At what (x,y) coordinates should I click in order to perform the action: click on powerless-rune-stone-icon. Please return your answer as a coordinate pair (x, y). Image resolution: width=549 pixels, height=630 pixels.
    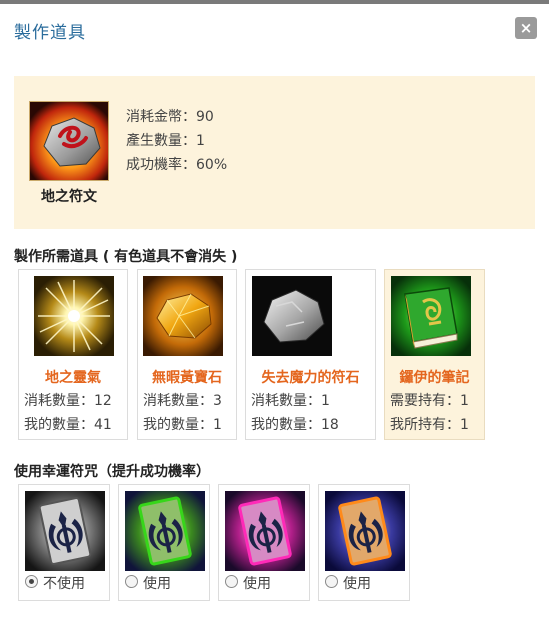
    Looking at the image, I should click on (292, 316).